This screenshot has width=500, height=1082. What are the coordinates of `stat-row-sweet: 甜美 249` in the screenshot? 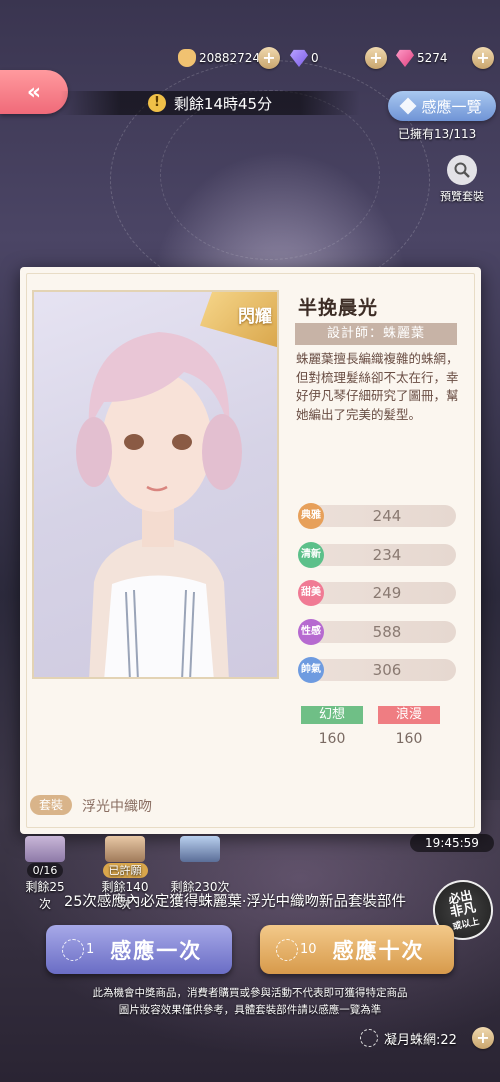 It's located at (377, 593).